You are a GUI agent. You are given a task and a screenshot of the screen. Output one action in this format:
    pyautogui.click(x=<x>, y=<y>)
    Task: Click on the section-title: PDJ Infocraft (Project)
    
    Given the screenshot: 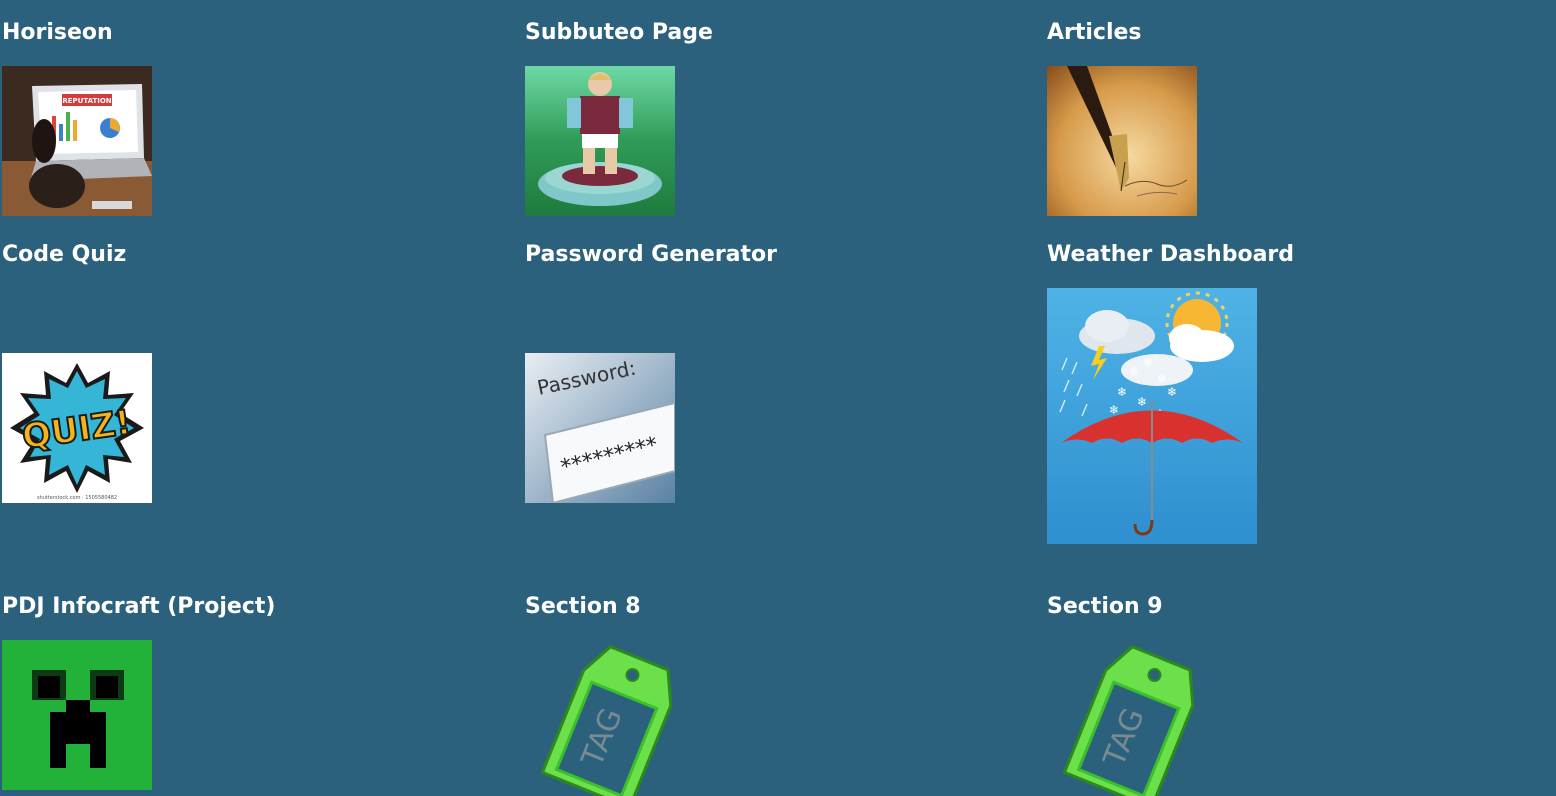 What is the action you would take?
    pyautogui.click(x=138, y=607)
    